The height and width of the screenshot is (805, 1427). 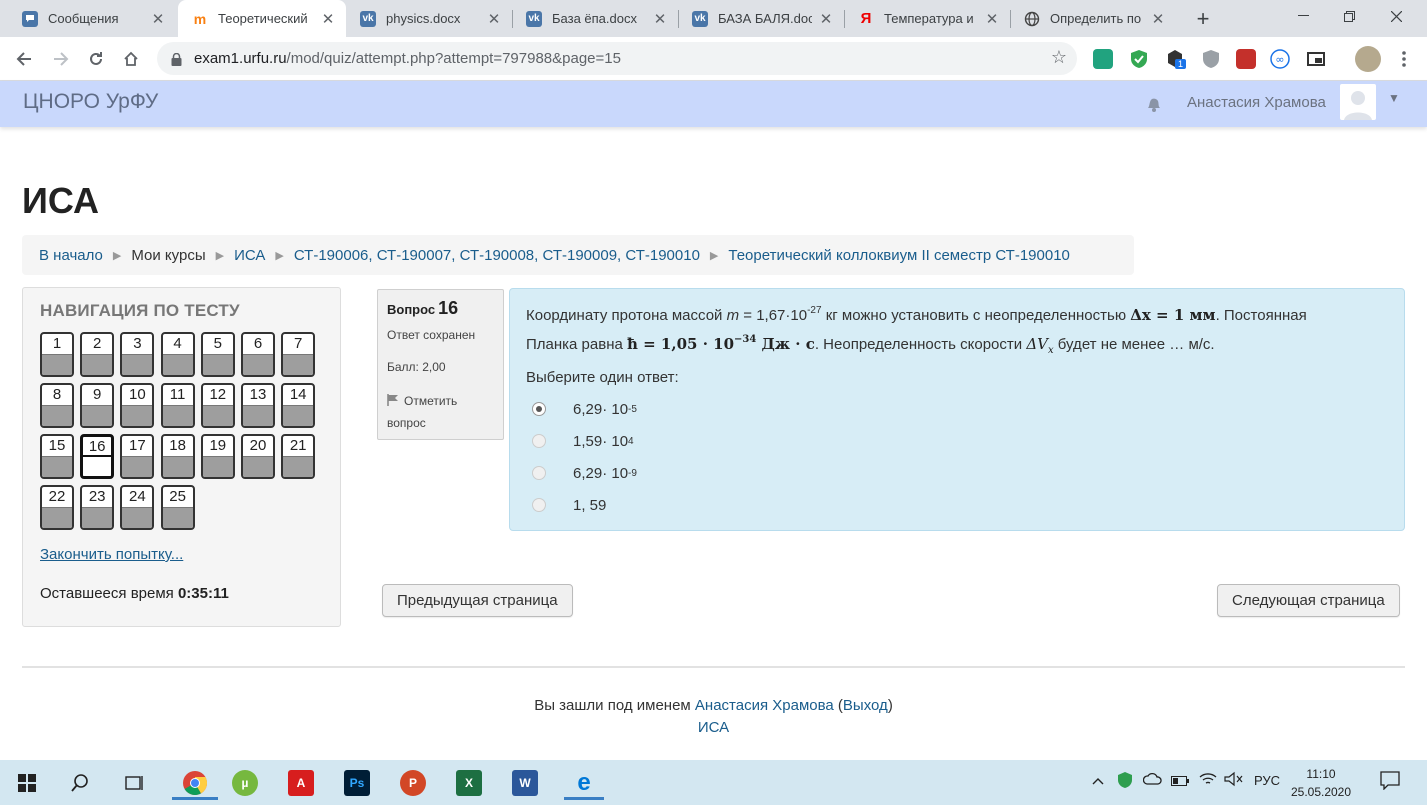 What do you see at coordinates (92, 18) in the screenshot?
I see `browser-tab: Сообщения ✕` at bounding box center [92, 18].